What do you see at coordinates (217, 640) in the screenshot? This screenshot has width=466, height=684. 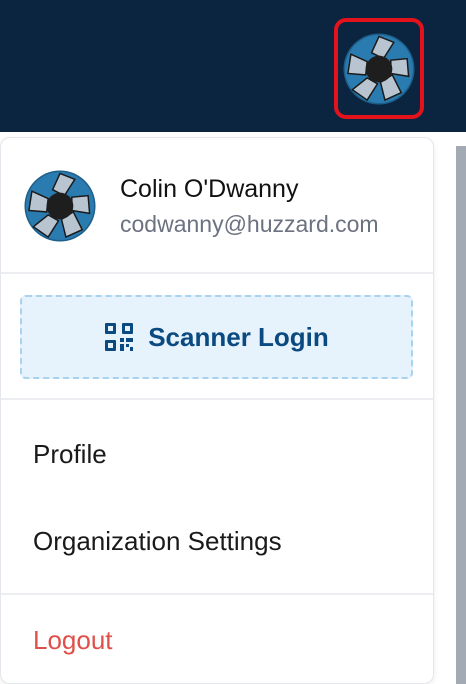 I see `menu-item-logout: Logout` at bounding box center [217, 640].